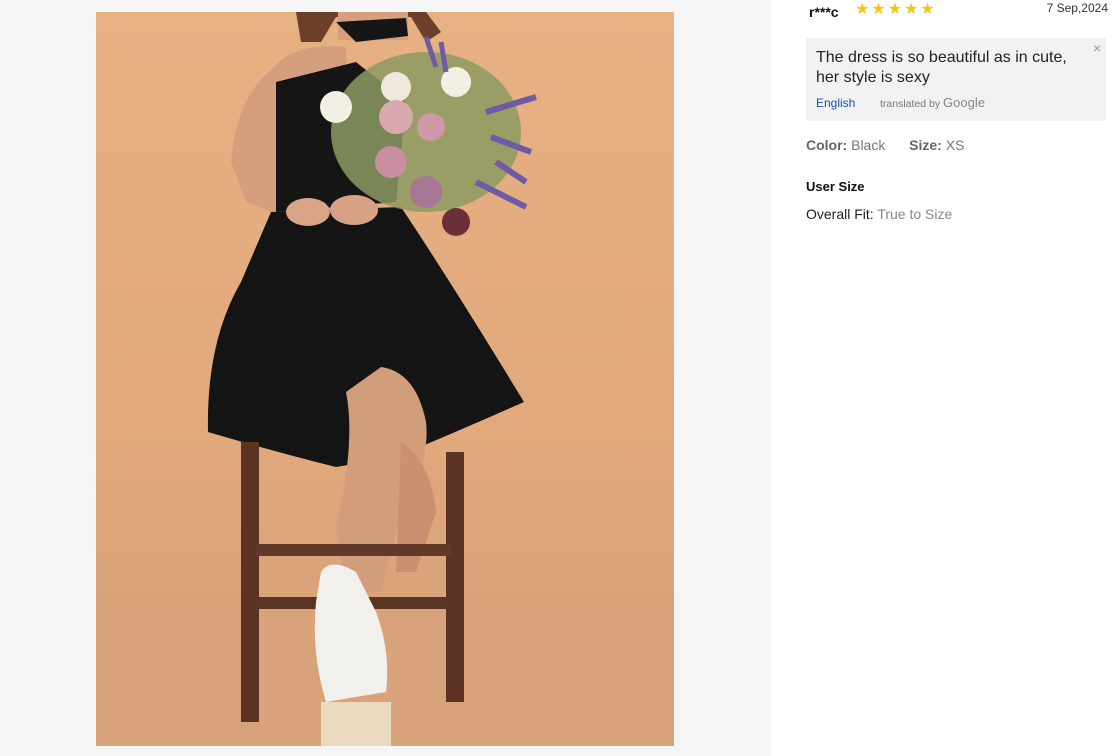 This screenshot has height=756, width=1116. Describe the element at coordinates (964, 102) in the screenshot. I see `google-logo-text: Google` at that location.